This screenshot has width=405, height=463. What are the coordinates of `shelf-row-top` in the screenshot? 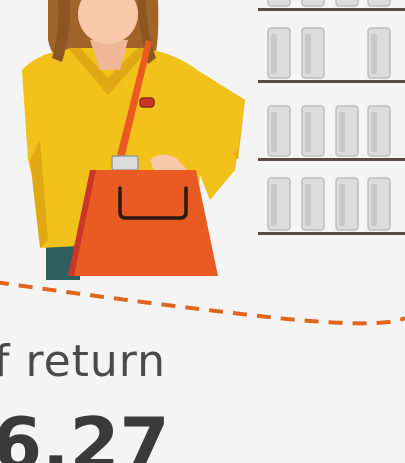 It's located at (329, 3).